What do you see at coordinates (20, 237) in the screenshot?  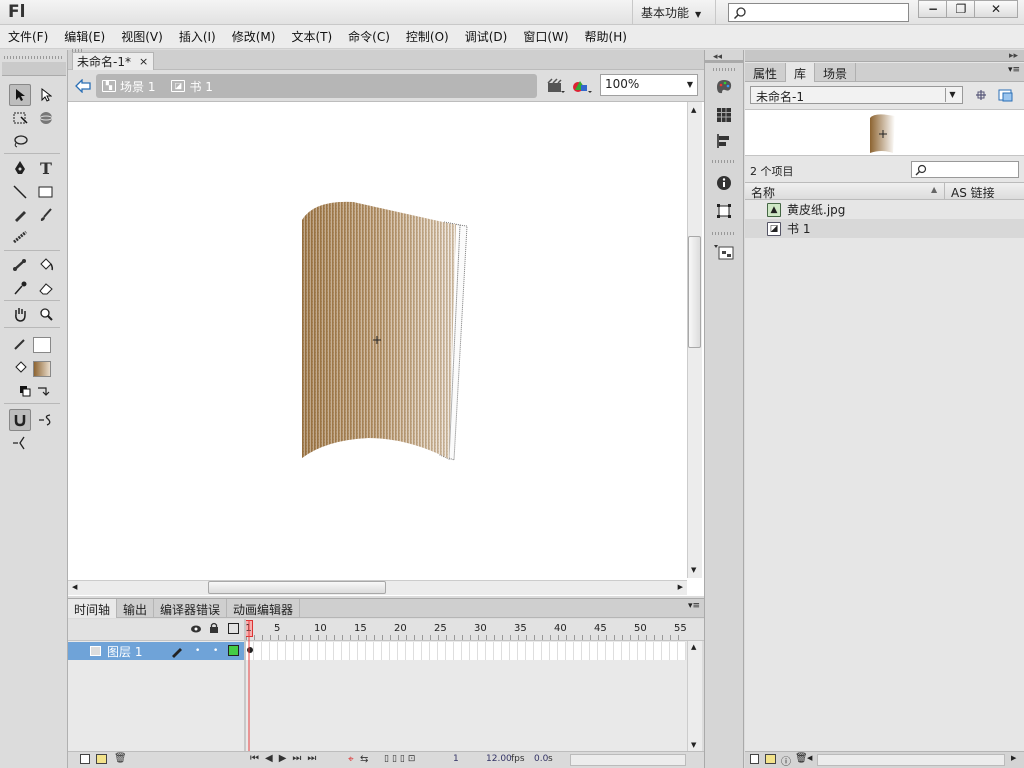 I see `deco-tool-icon` at bounding box center [20, 237].